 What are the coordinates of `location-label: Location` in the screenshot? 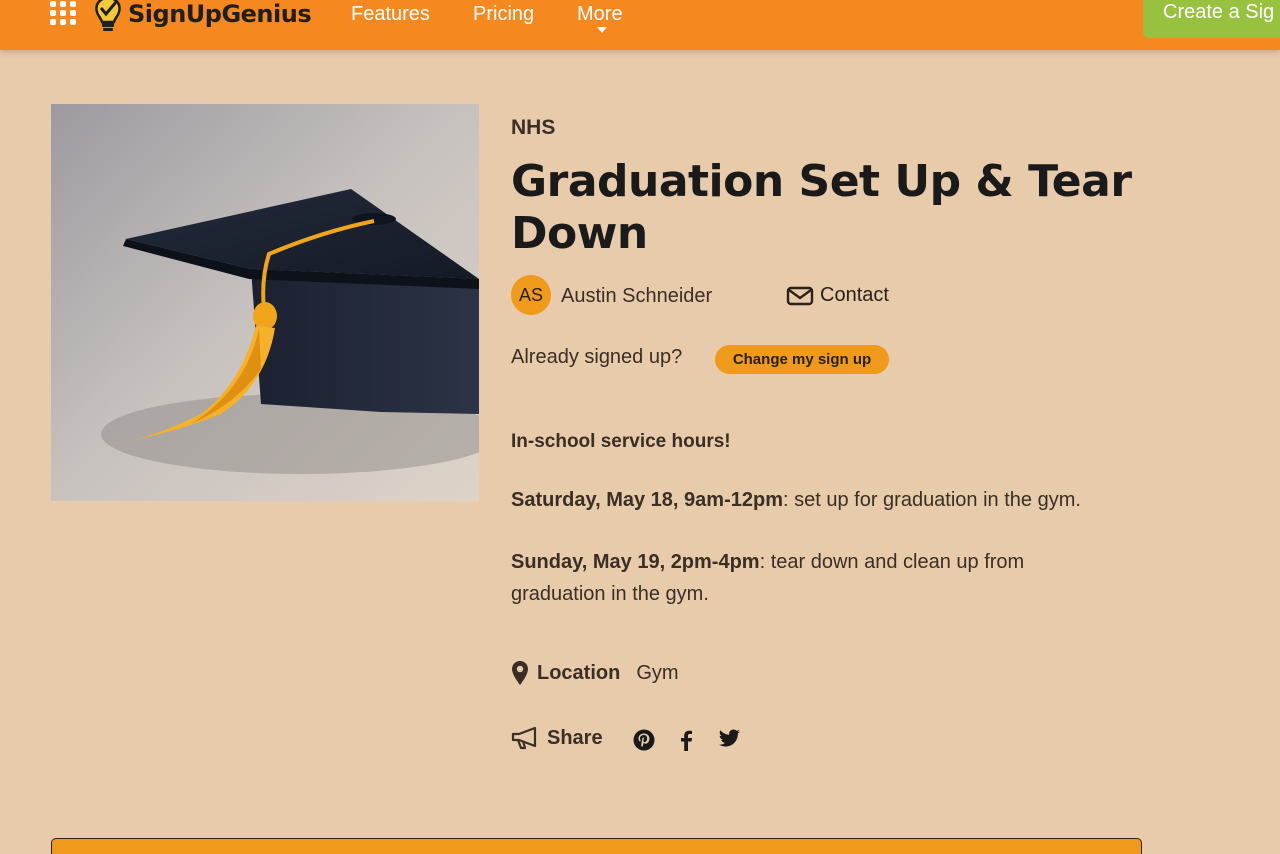 It's located at (579, 672).